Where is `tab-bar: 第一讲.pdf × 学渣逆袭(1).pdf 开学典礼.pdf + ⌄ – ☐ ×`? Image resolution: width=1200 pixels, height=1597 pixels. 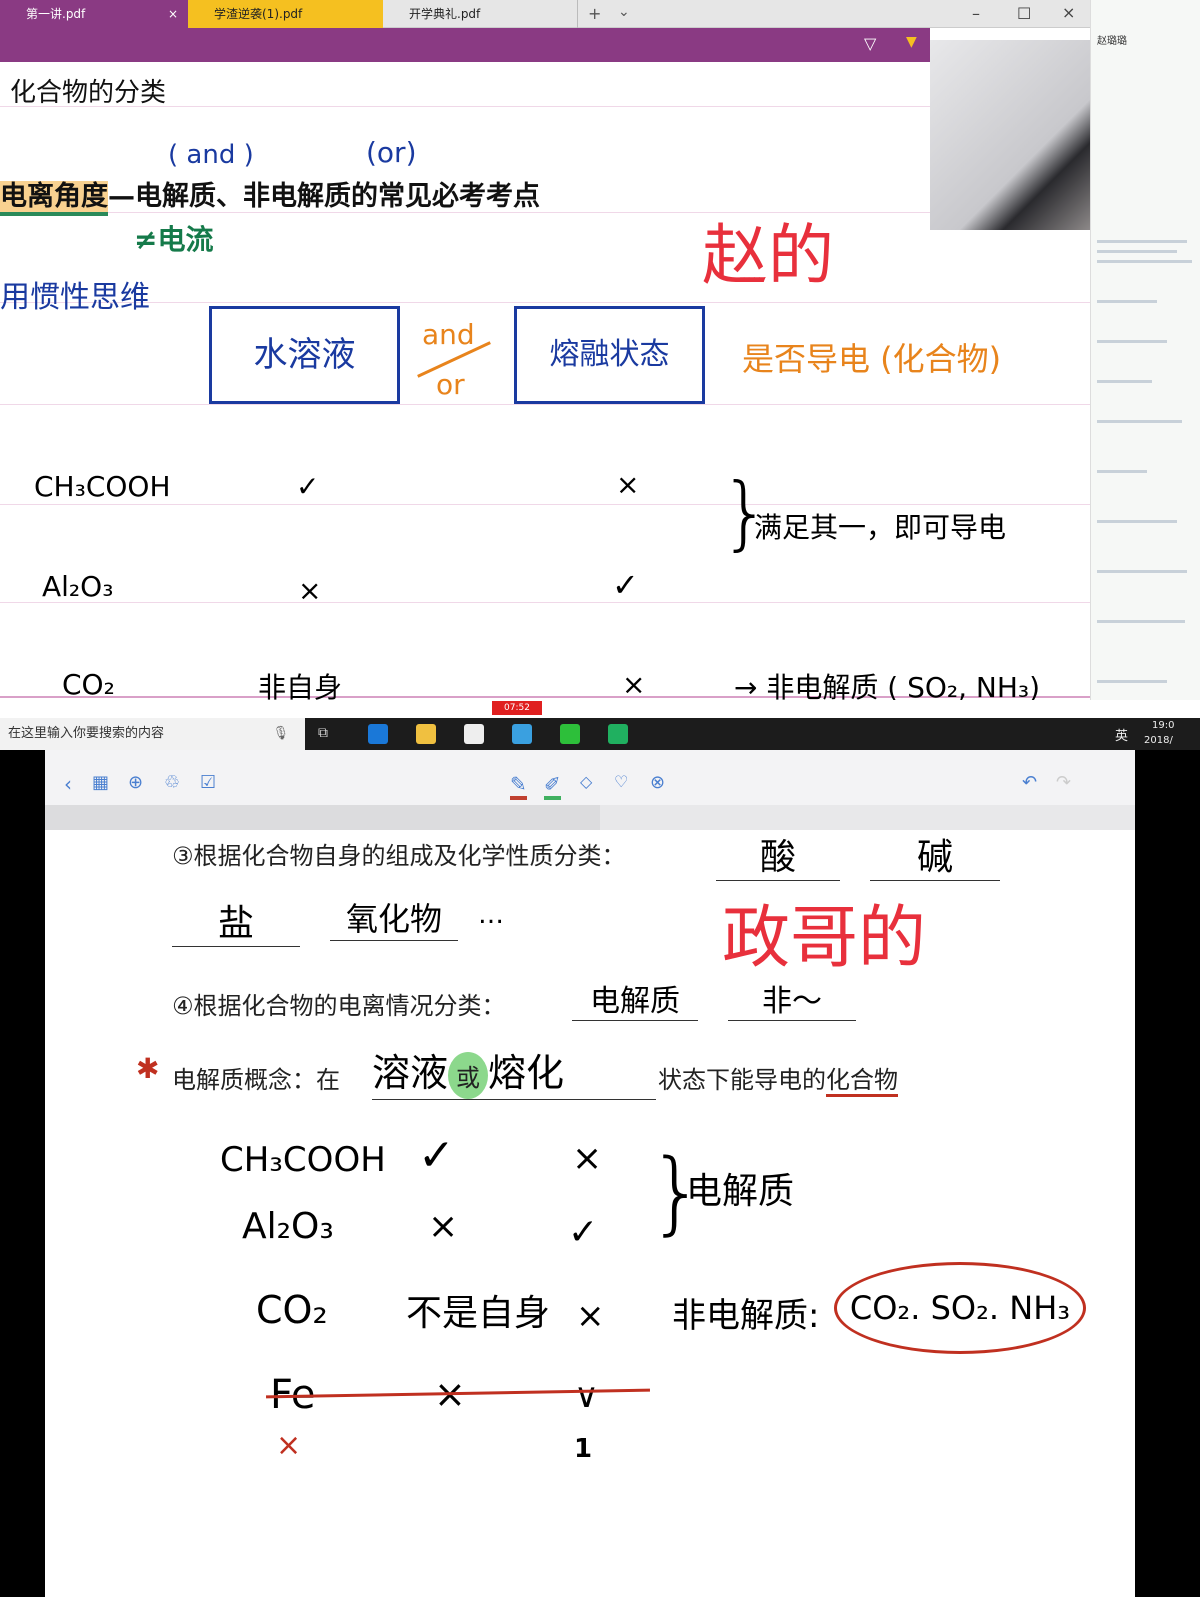
tab-bar: 第一讲.pdf × 学渣逆袭(1).pdf 开学典礼.pdf + ⌄ – ☐ × is located at coordinates (545, 14).